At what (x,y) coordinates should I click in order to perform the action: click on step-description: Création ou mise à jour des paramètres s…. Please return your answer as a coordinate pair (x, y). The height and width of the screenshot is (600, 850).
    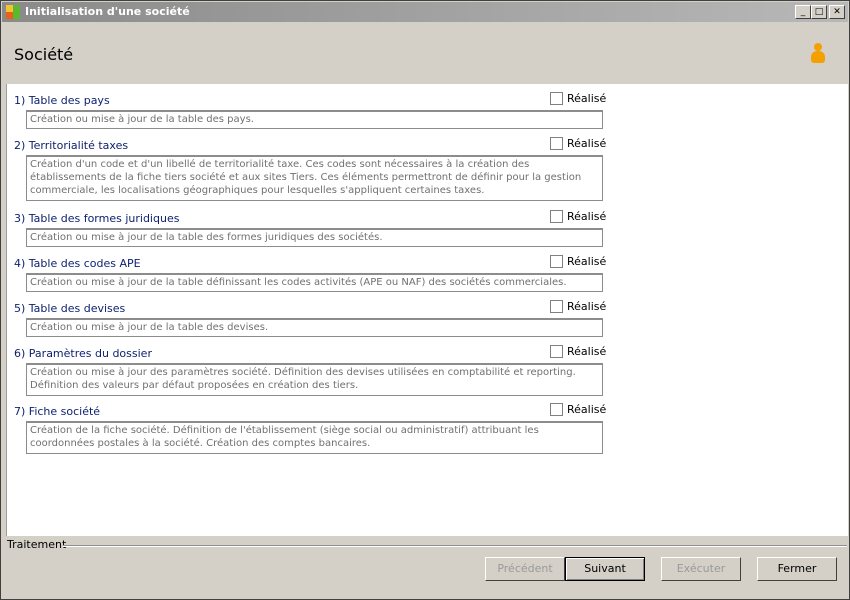
    Looking at the image, I should click on (314, 379).